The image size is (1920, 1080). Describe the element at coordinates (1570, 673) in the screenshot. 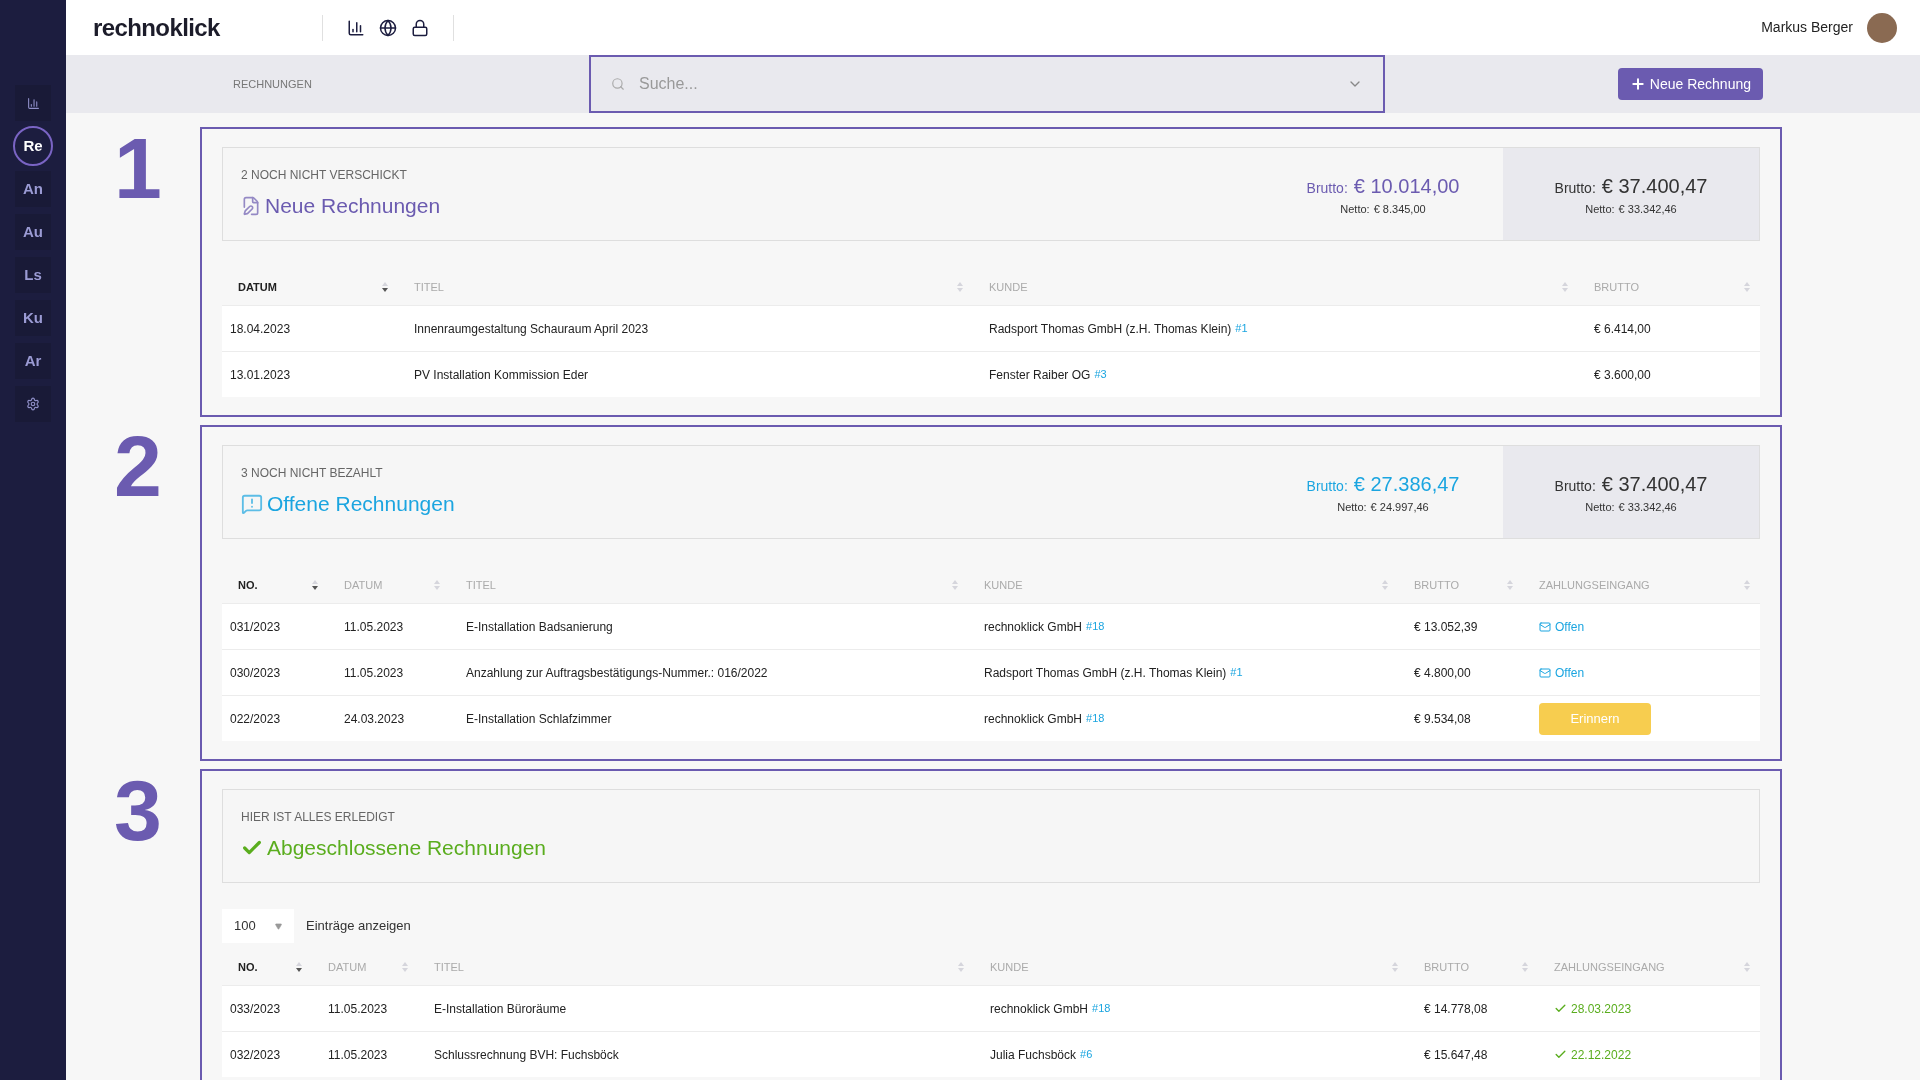

I see `payment-status: Offen` at that location.